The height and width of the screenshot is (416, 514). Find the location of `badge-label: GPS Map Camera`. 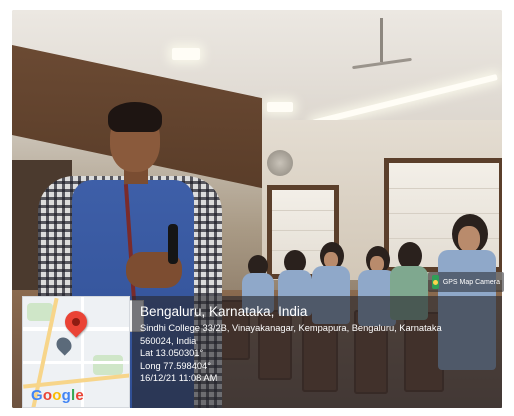

badge-label: GPS Map Camera is located at coordinates (471, 282).